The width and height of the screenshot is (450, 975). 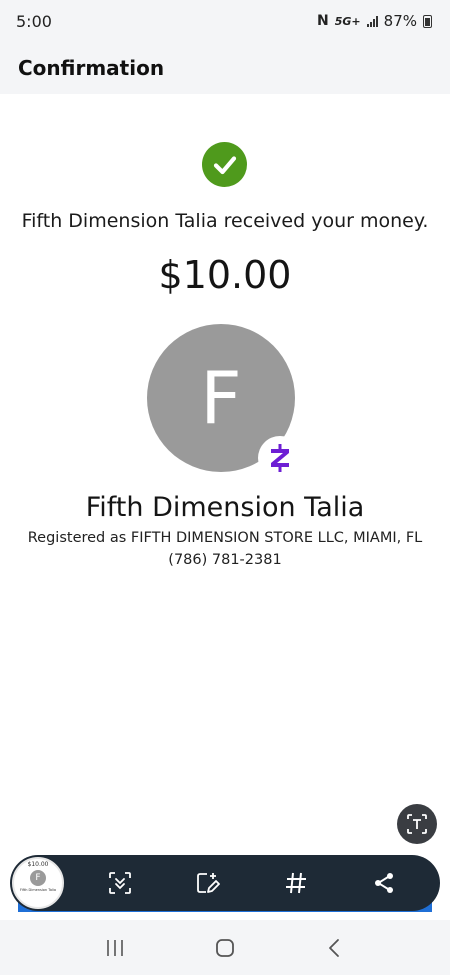 What do you see at coordinates (91, 68) in the screenshot?
I see `page-title: Confirmation` at bounding box center [91, 68].